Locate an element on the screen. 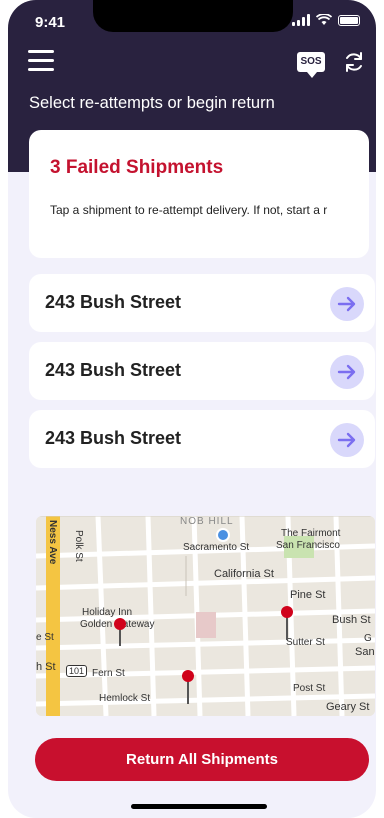 This screenshot has height=818, width=384. current-location-icon is located at coordinates (223, 535).